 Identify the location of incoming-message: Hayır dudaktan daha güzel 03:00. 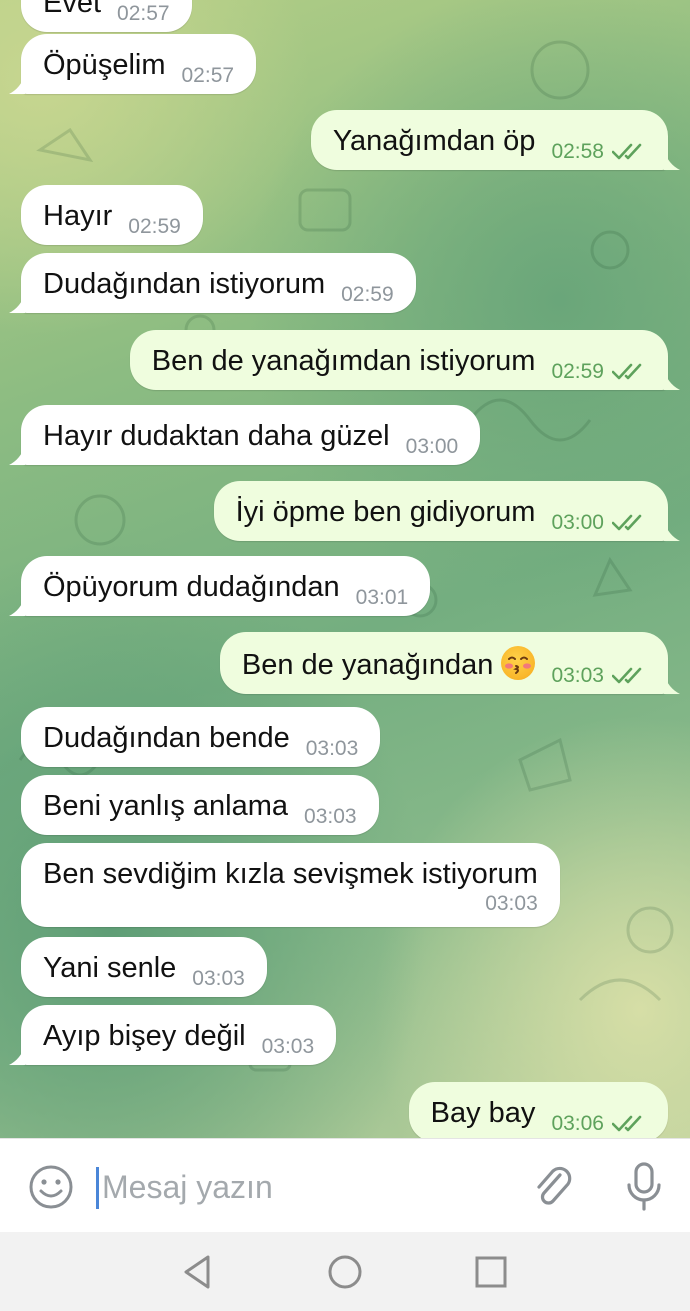
(240, 435).